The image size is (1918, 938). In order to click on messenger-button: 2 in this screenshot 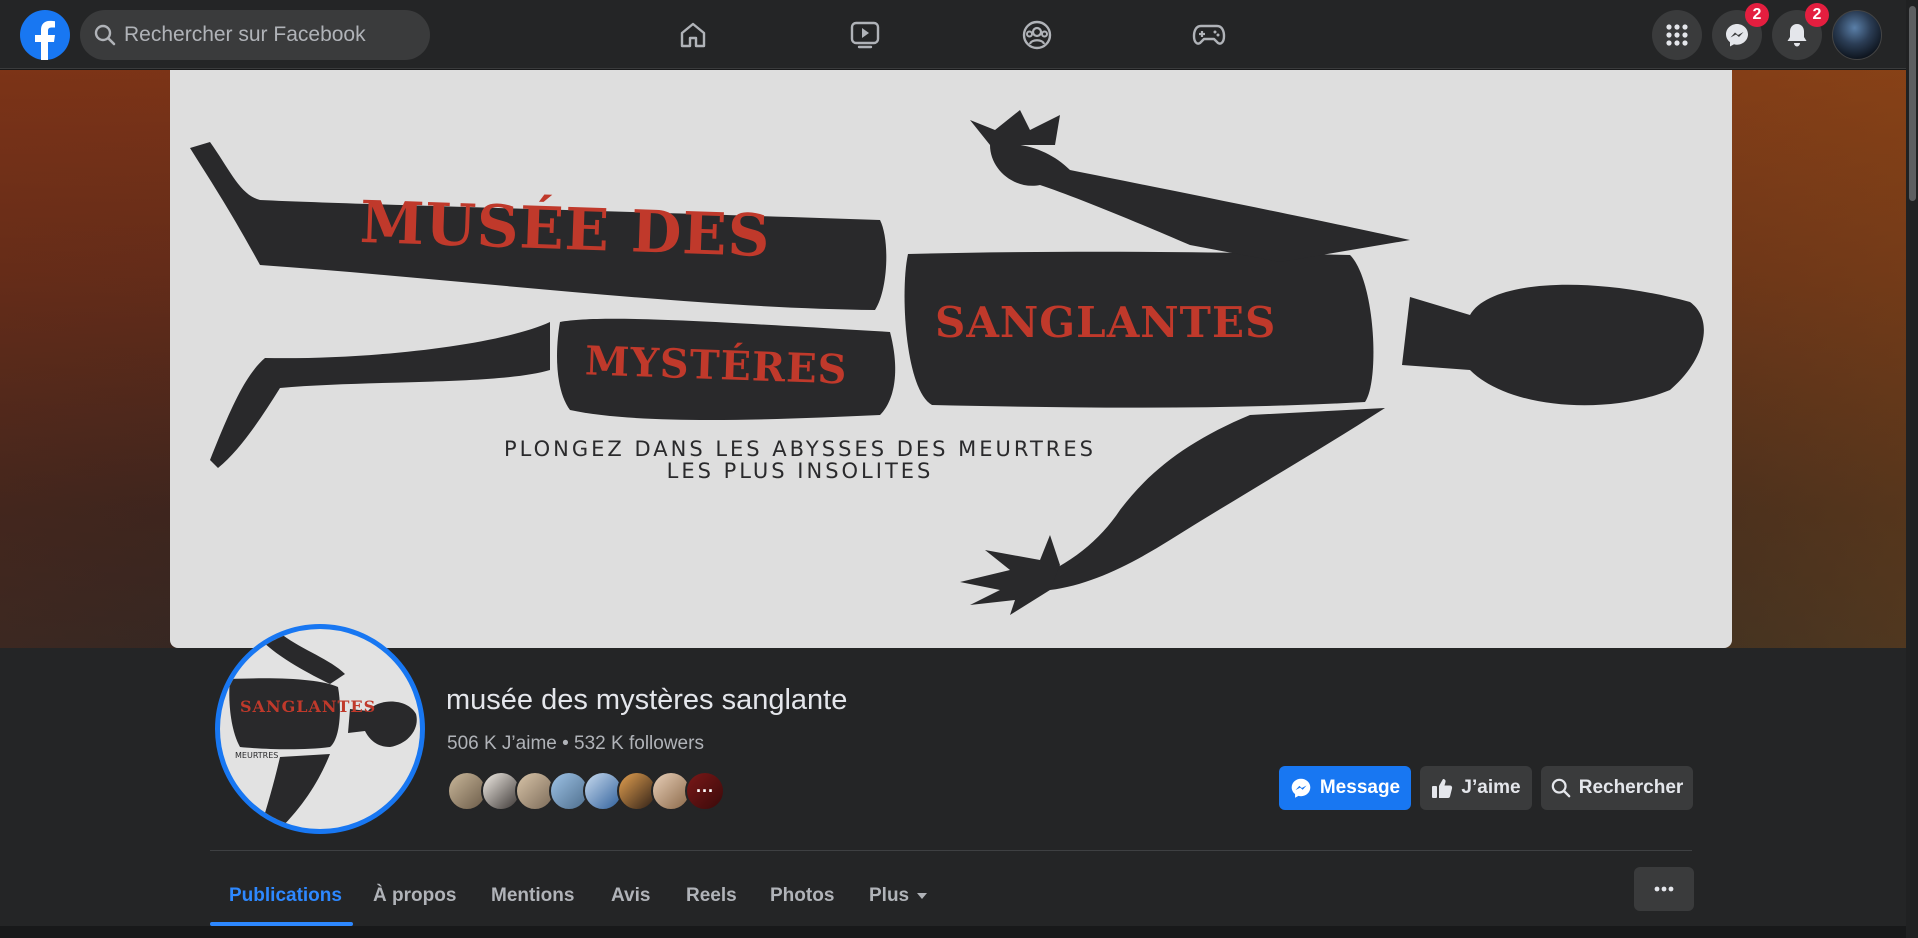, I will do `click(1740, 31)`.